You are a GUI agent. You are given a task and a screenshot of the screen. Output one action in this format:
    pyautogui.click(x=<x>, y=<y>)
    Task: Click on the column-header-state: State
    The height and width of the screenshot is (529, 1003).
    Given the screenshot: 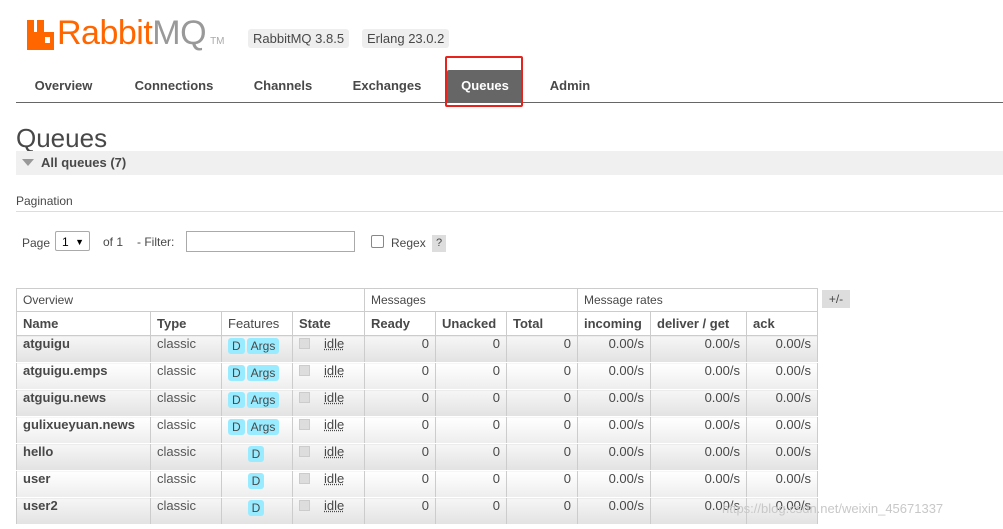 What is the action you would take?
    pyautogui.click(x=328, y=323)
    